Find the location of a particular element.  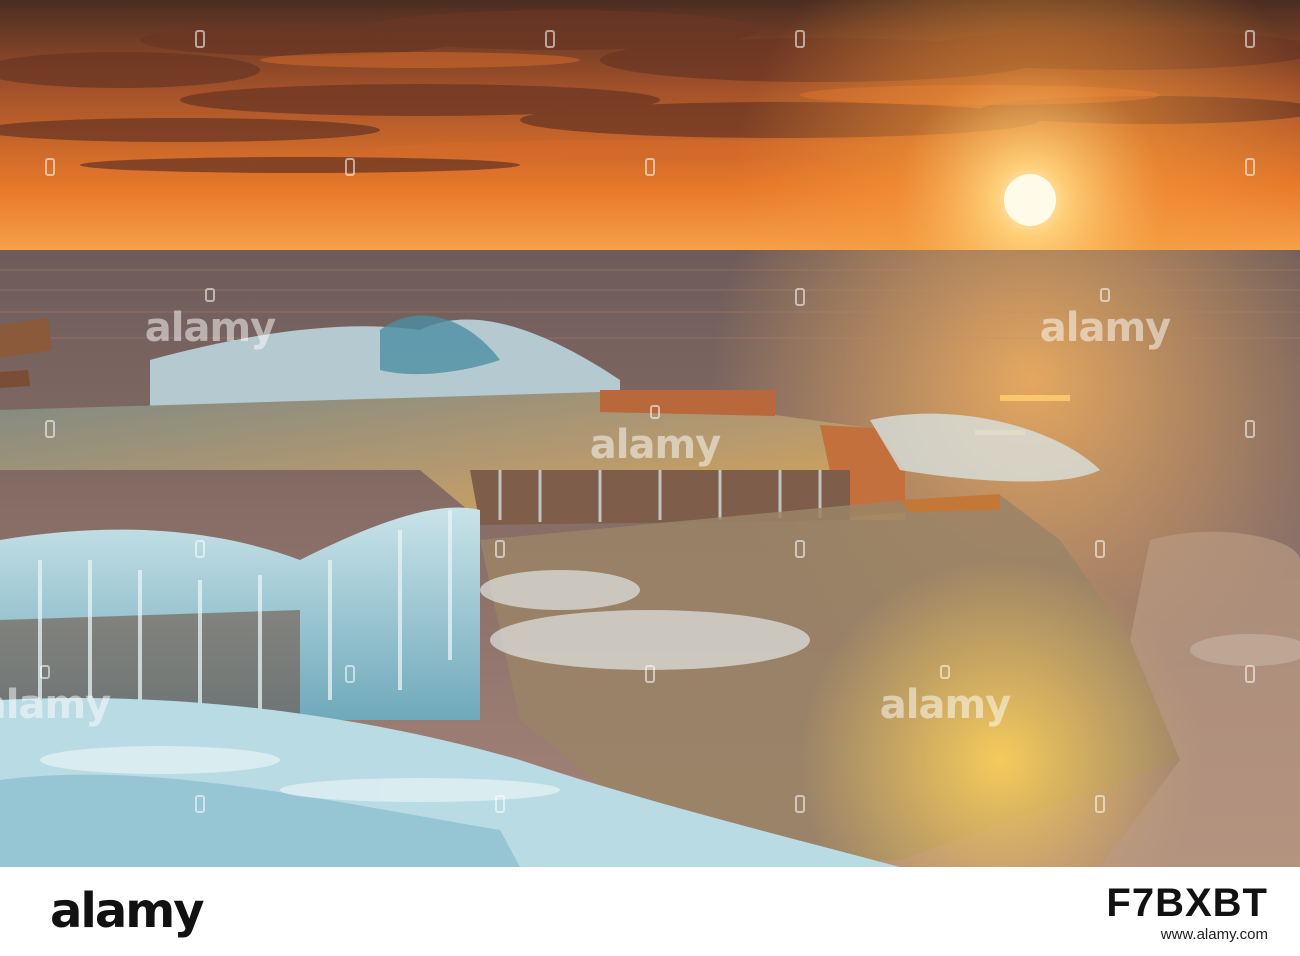

site-url: www.alamy.com is located at coordinates (1214, 934).